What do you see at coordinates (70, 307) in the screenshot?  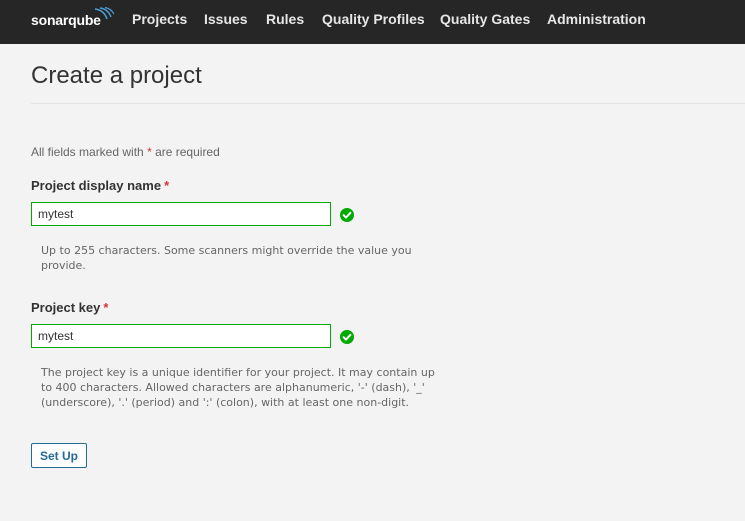 I see `project-key-label: Project key *` at bounding box center [70, 307].